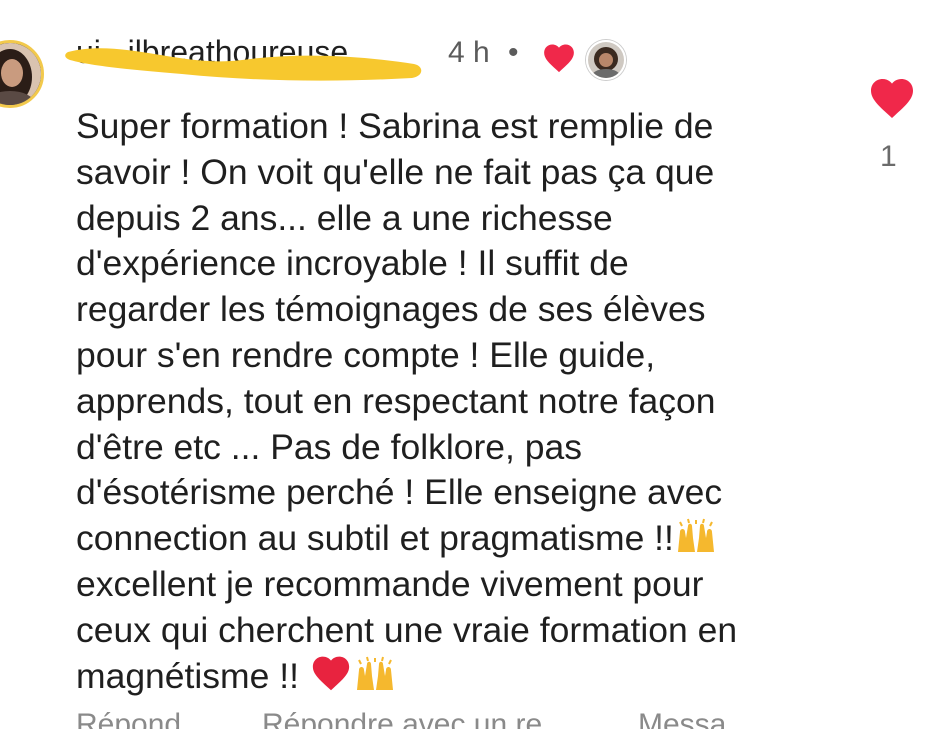 The width and height of the screenshot is (942, 729). Describe the element at coordinates (243, 64) in the screenshot. I see `redaction-scribble` at that location.